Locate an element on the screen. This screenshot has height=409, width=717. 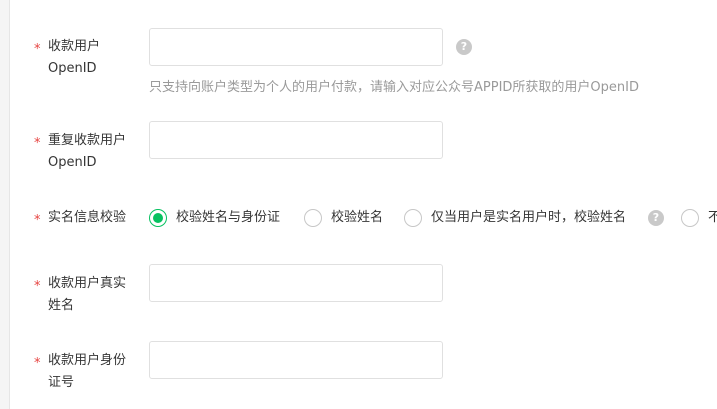
field-label-openid: * 收款用户 OpenID is located at coordinates (67, 57).